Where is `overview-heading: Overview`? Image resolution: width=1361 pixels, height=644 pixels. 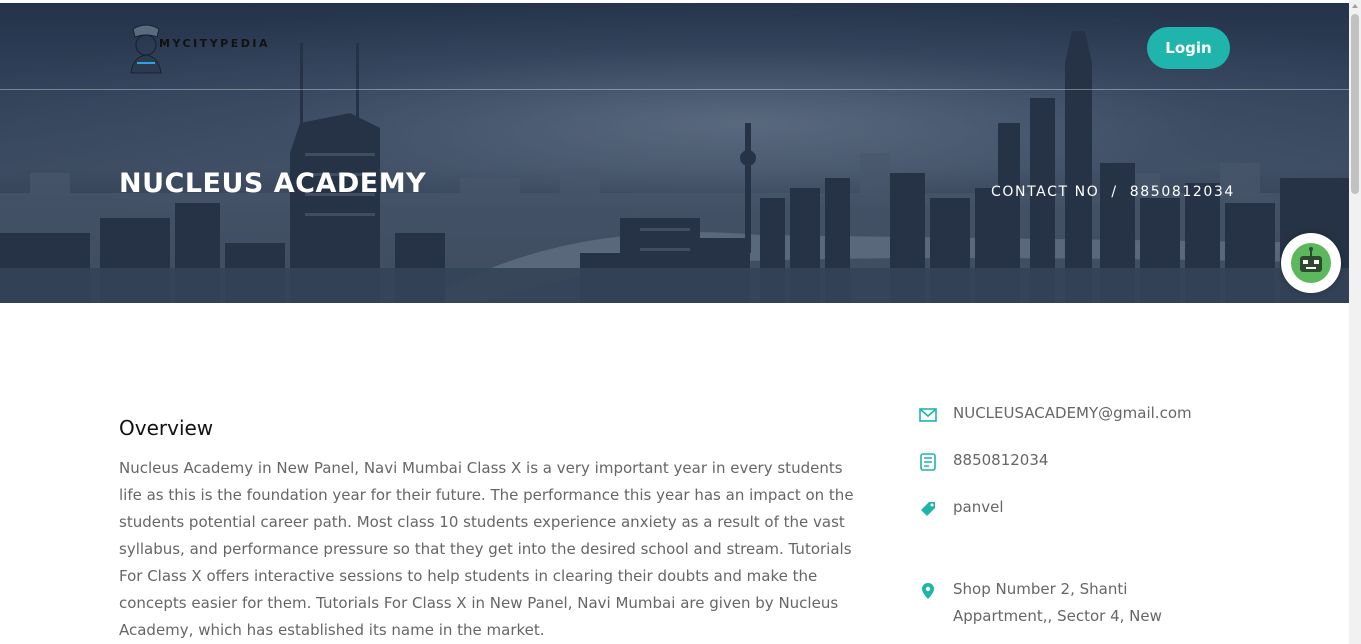
overview-heading: Overview is located at coordinates (166, 428).